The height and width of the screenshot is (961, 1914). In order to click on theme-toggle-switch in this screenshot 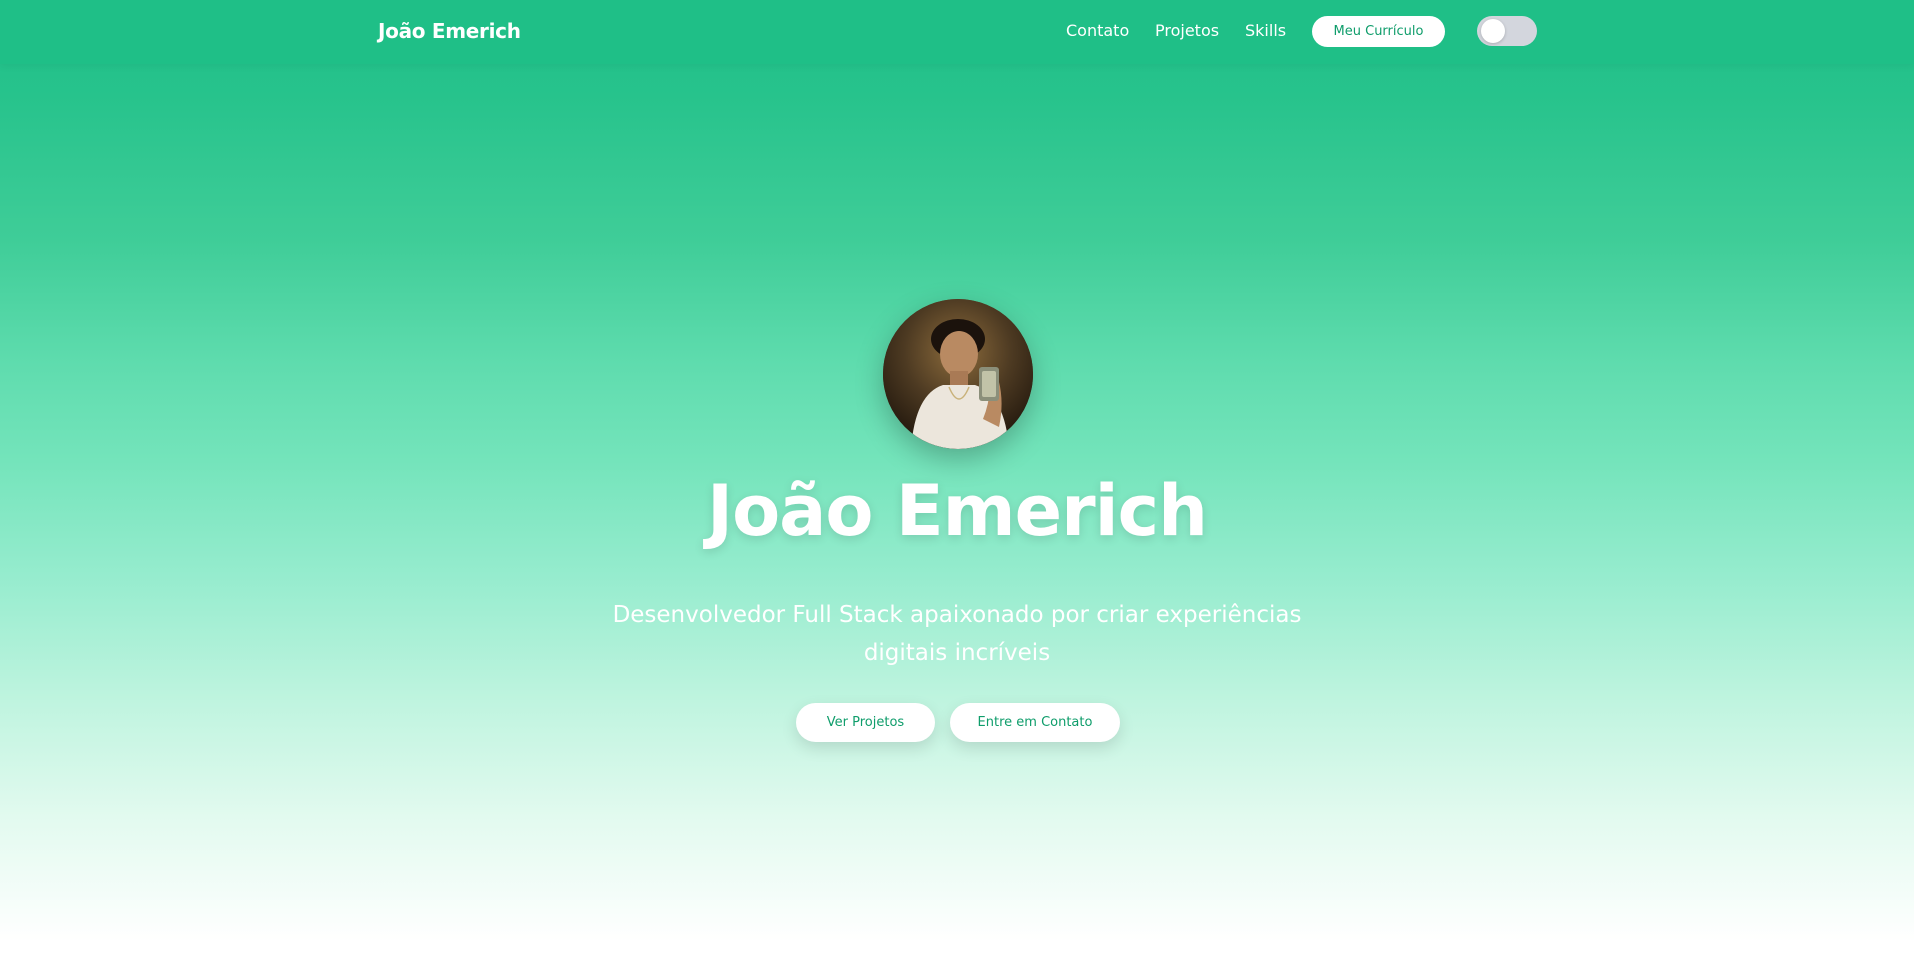, I will do `click(1507, 31)`.